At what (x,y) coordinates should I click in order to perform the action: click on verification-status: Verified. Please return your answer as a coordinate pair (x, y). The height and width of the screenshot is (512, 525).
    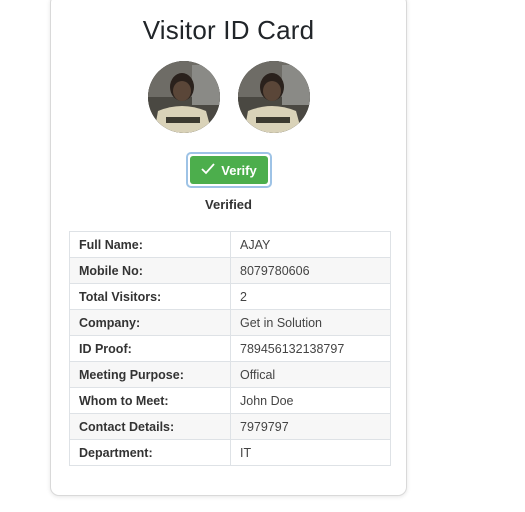
    Looking at the image, I should click on (228, 204).